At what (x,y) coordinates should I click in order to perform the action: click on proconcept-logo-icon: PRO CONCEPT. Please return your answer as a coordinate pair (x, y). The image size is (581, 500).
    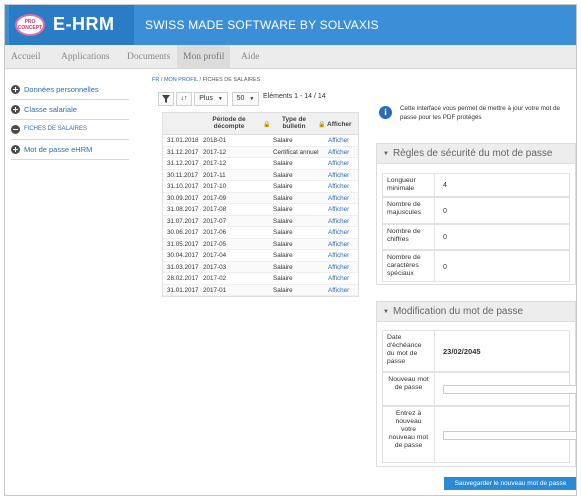
    Looking at the image, I should click on (30, 25).